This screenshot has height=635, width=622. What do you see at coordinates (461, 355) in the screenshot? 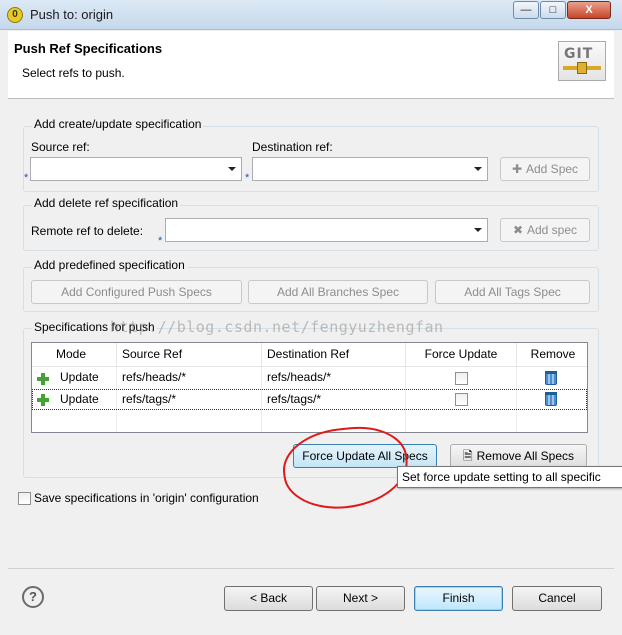
I see `column-header-force-update: Force Update` at bounding box center [461, 355].